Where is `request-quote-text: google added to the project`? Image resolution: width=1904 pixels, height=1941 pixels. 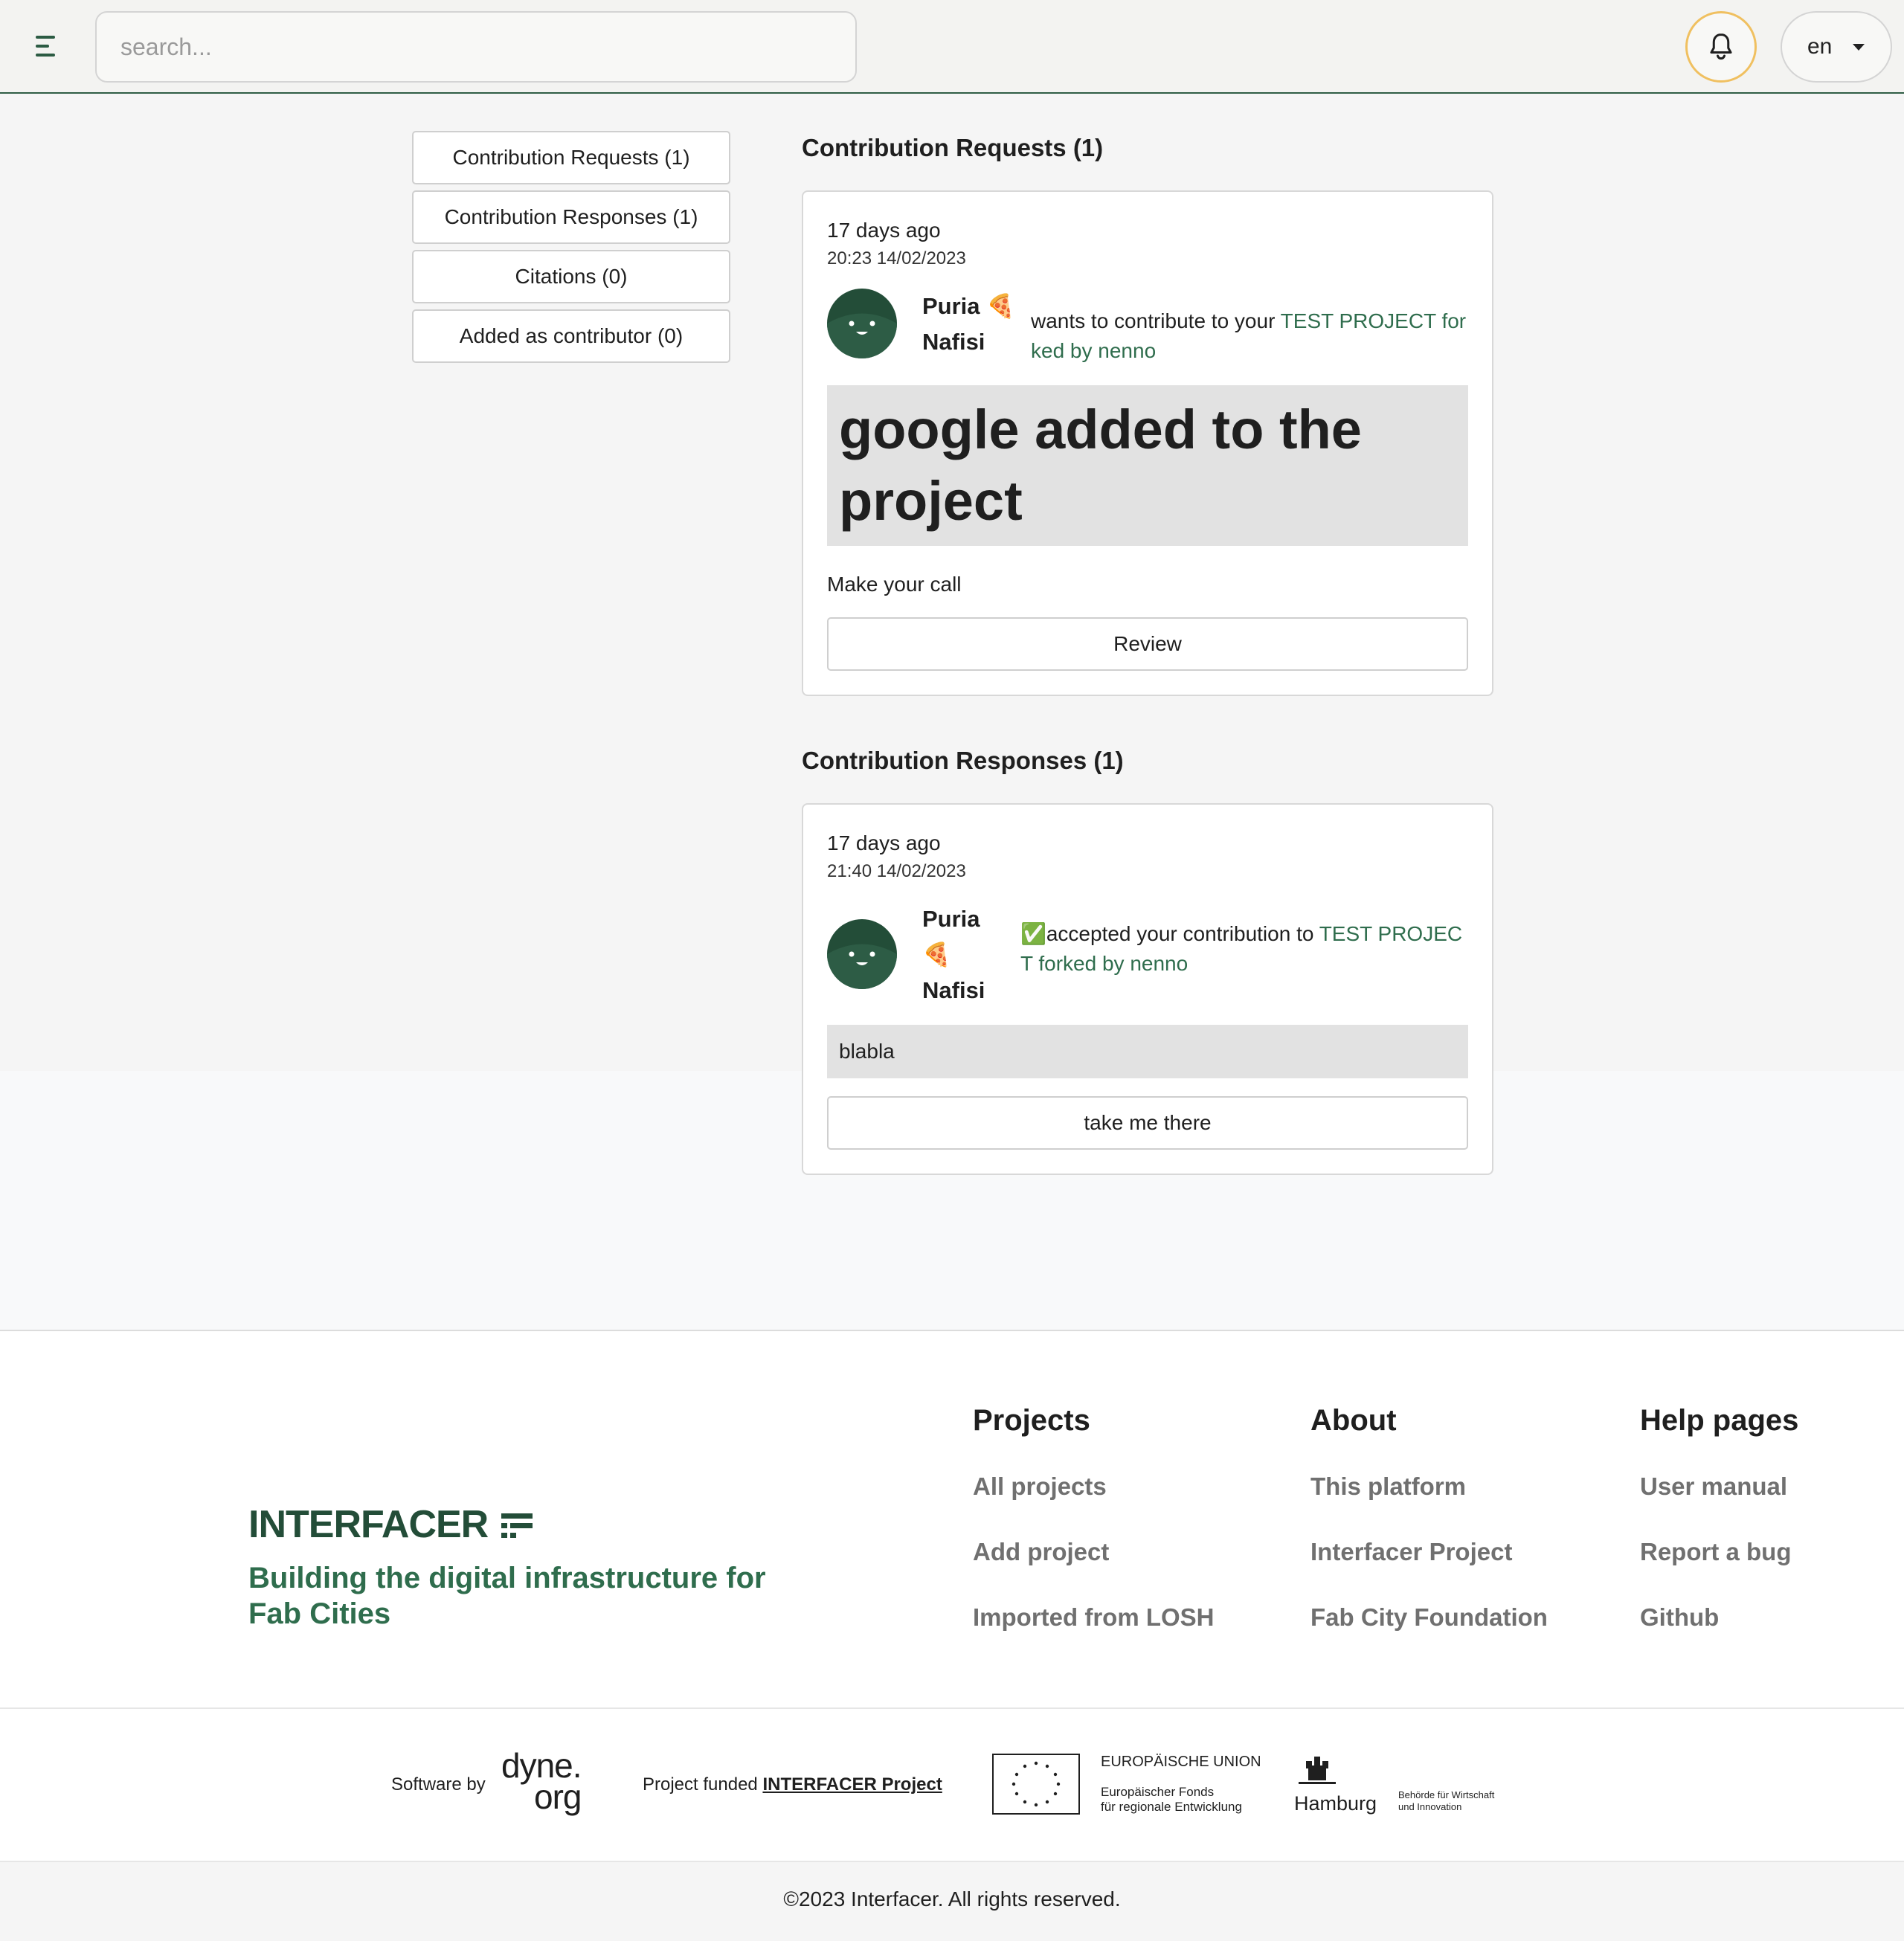 request-quote-text: google added to the project is located at coordinates (1101, 465).